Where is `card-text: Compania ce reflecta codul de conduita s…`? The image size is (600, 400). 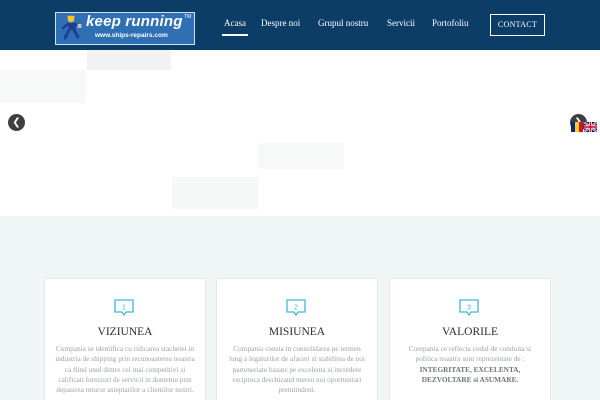 card-text: Compania ce reflecta codul de conduita s… is located at coordinates (470, 364).